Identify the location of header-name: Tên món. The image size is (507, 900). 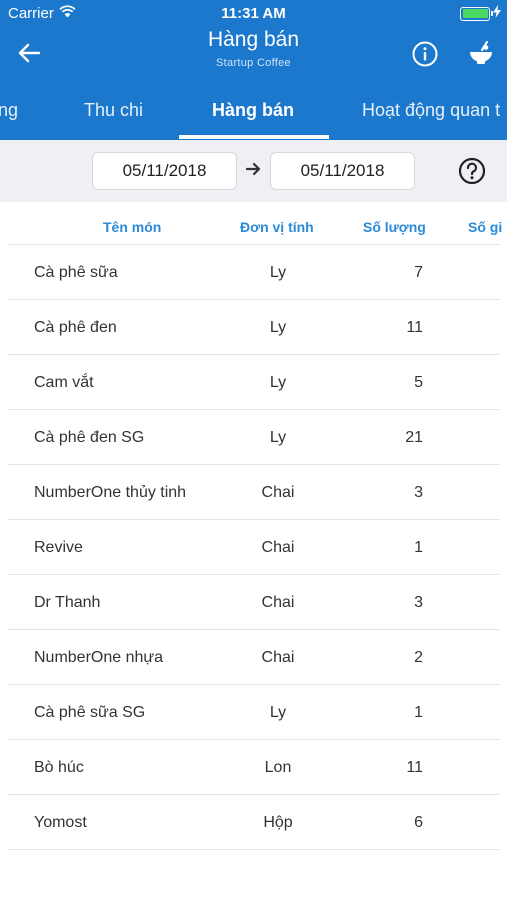
(132, 227).